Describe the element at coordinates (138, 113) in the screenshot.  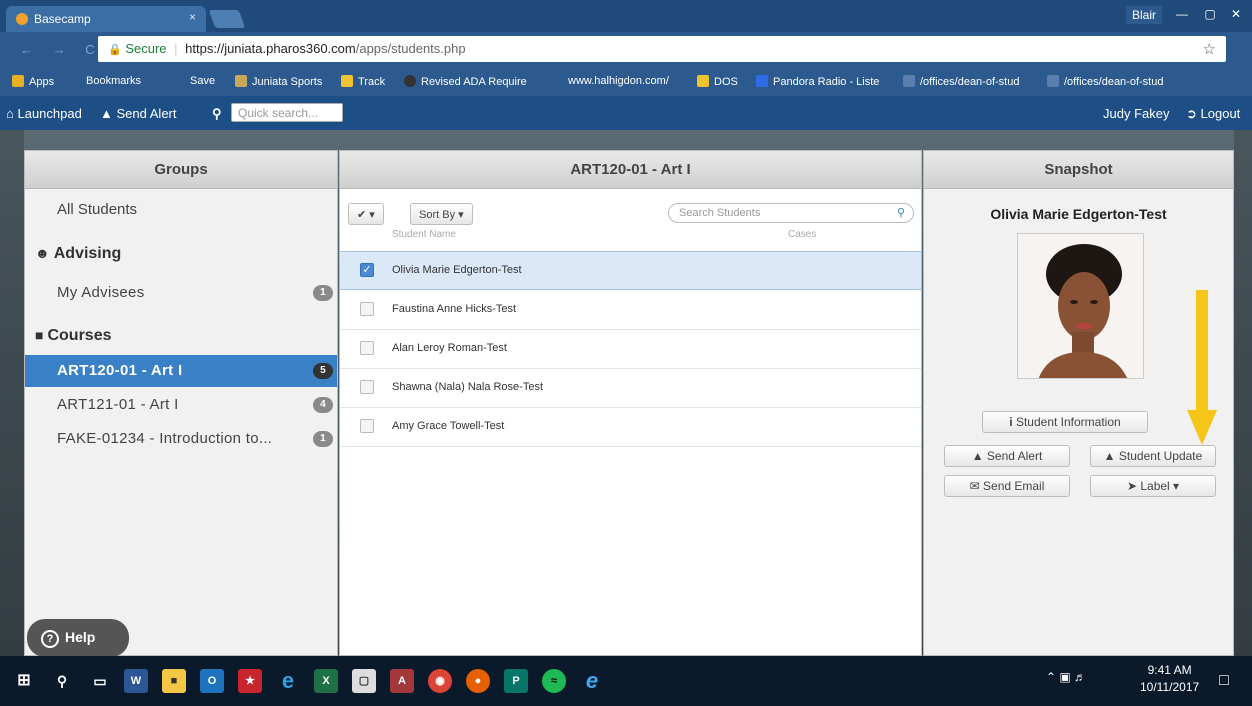
I see `send-alert-link: ▲ Send Alert` at that location.